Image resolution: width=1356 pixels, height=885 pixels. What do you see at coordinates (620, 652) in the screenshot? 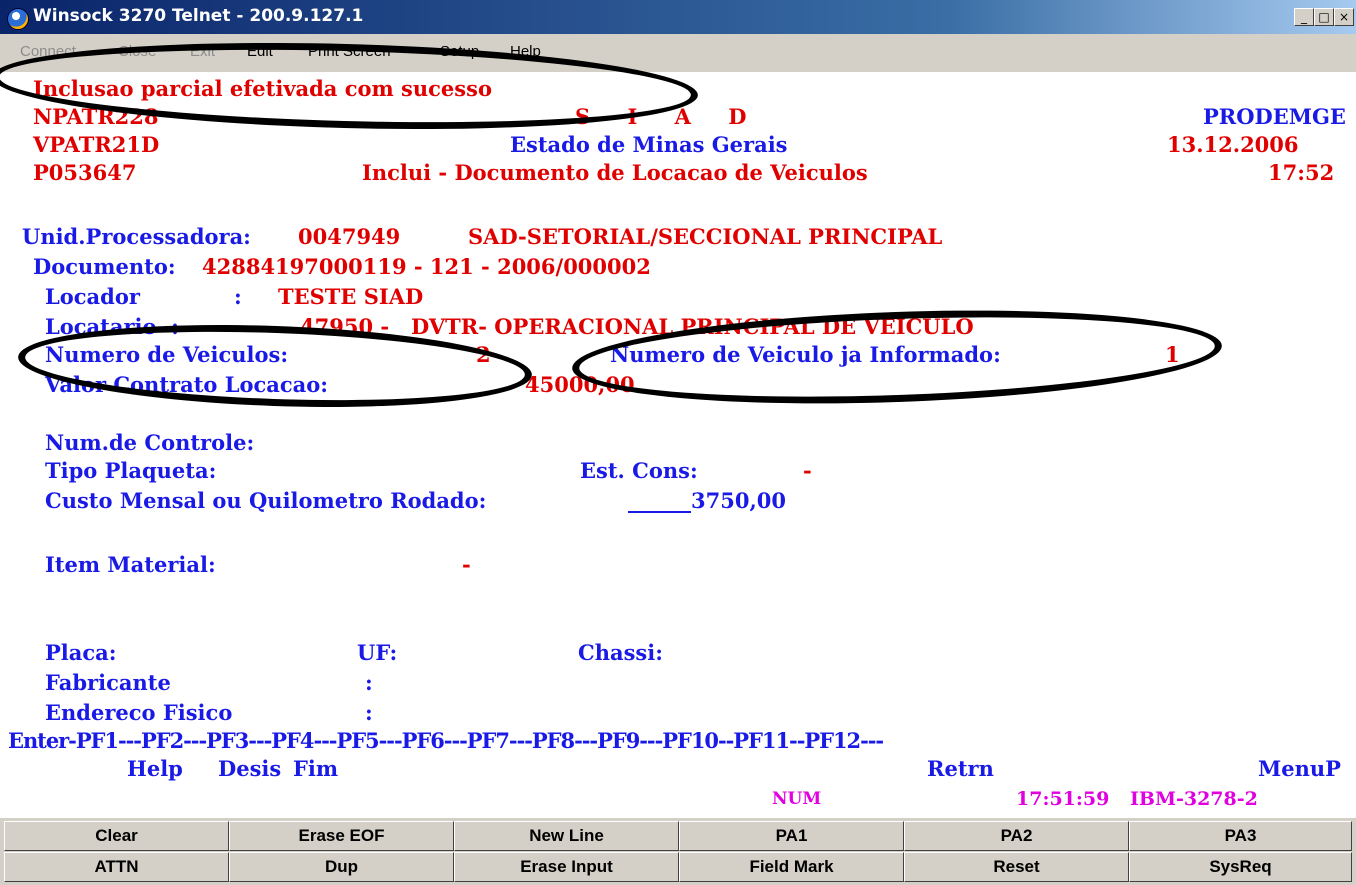
I see `chassi-label: Chassi:` at bounding box center [620, 652].